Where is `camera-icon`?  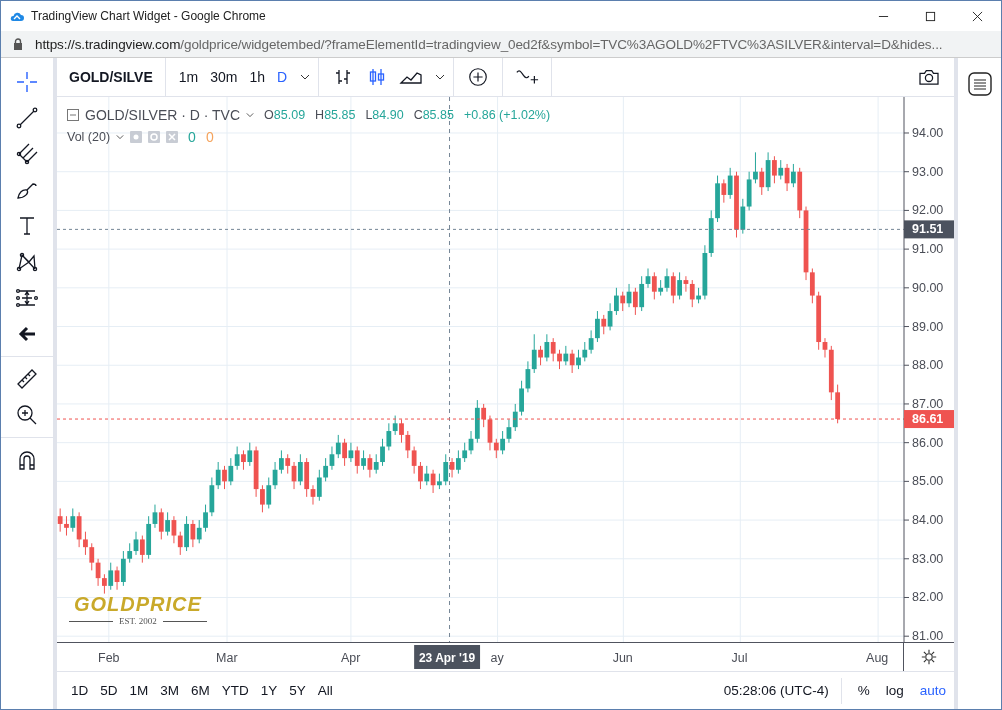 camera-icon is located at coordinates (929, 77).